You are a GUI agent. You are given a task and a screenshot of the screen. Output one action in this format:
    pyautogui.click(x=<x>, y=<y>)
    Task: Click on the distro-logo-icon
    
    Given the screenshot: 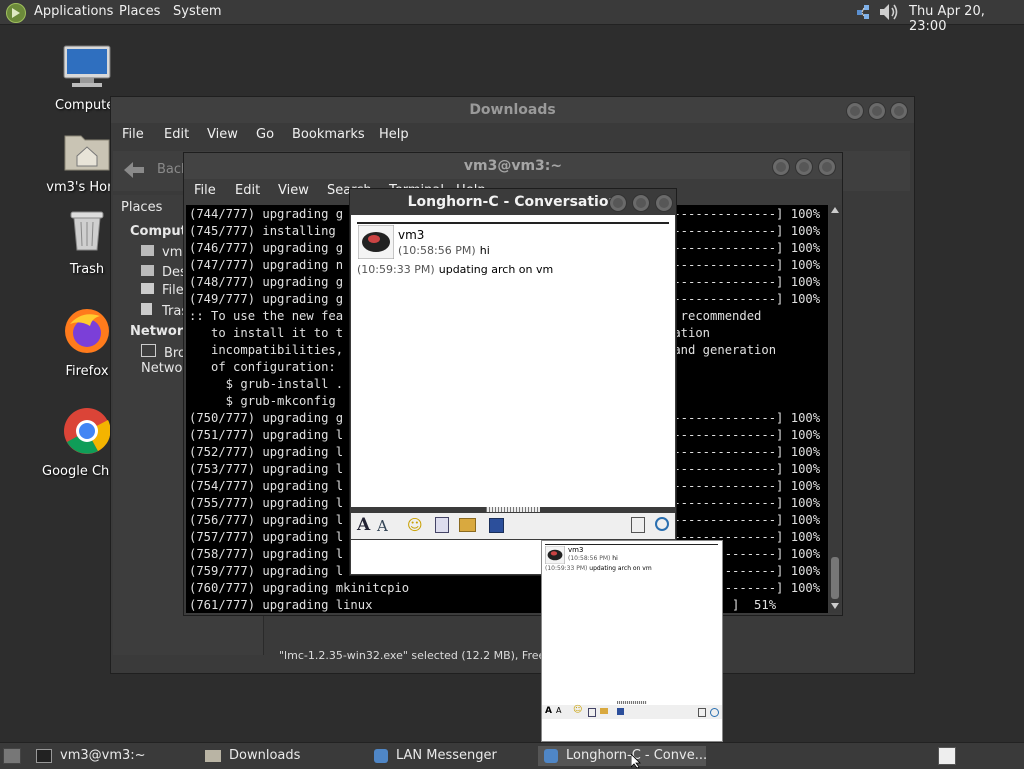 What is the action you would take?
    pyautogui.click(x=16, y=13)
    